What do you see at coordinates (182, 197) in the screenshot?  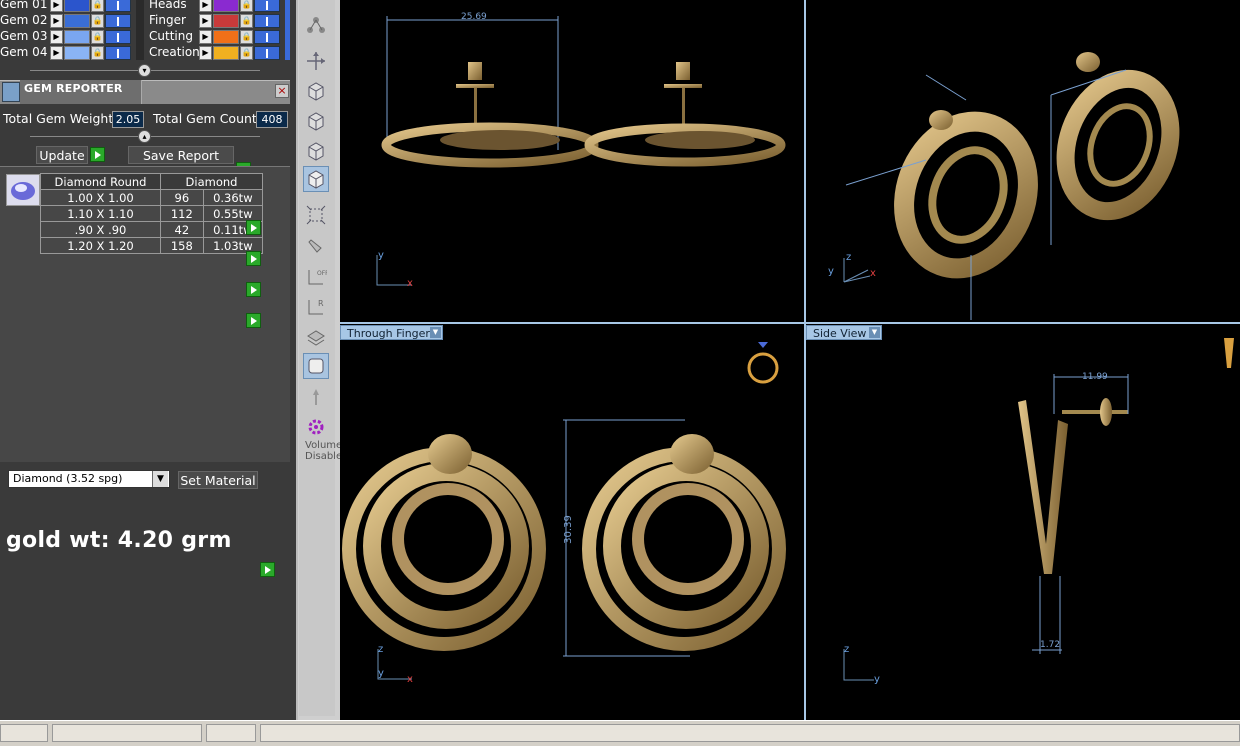 I see `gem-count-cell: 96` at bounding box center [182, 197].